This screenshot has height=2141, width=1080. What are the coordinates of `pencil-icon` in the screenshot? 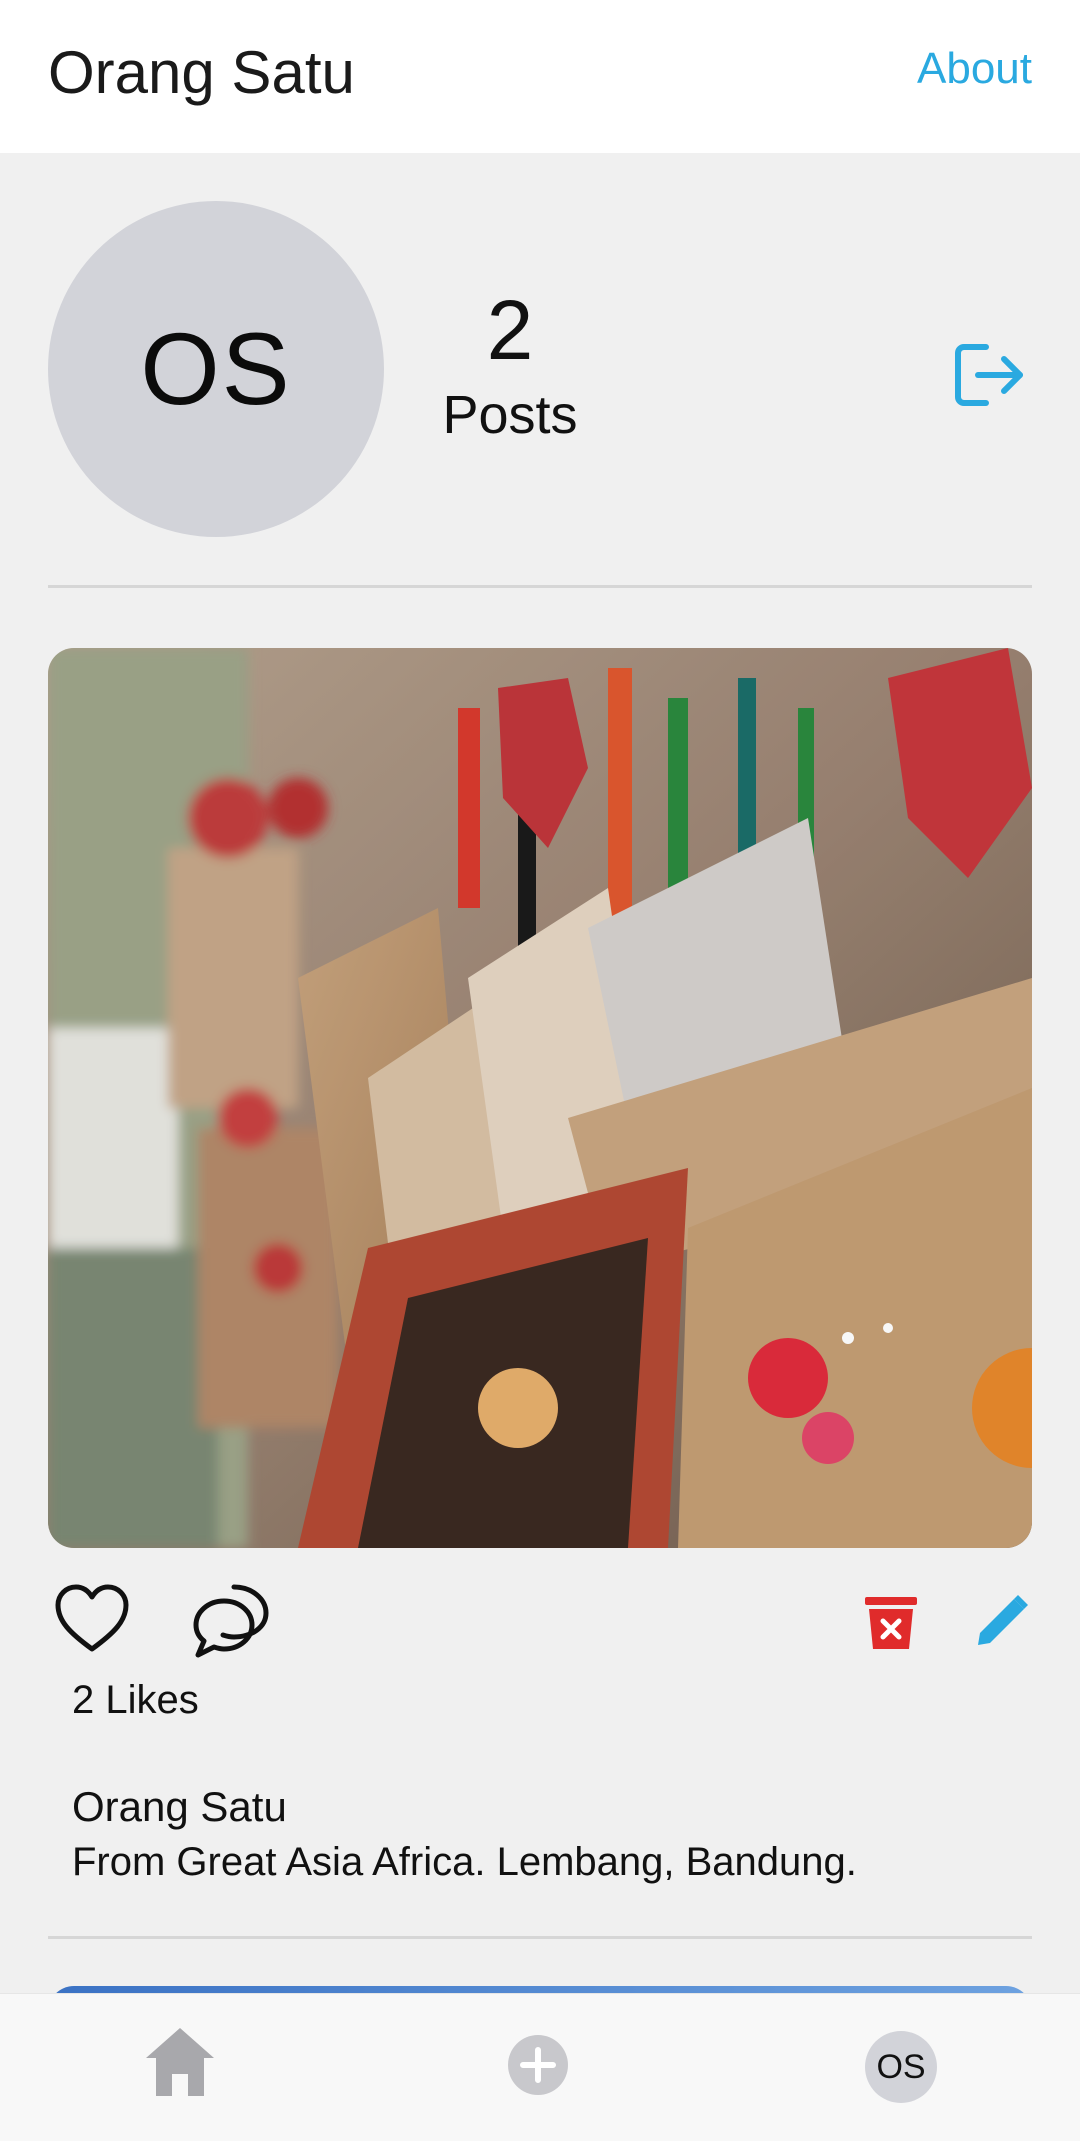 It's located at (1003, 1620).